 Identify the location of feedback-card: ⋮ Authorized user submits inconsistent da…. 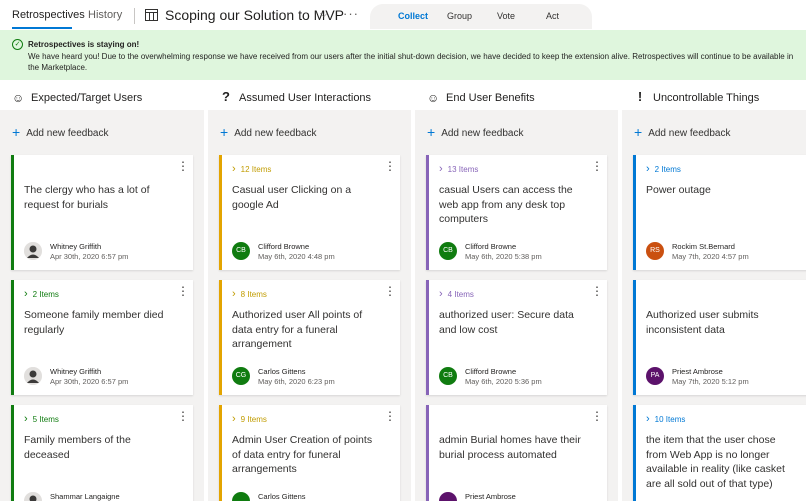
(719, 337).